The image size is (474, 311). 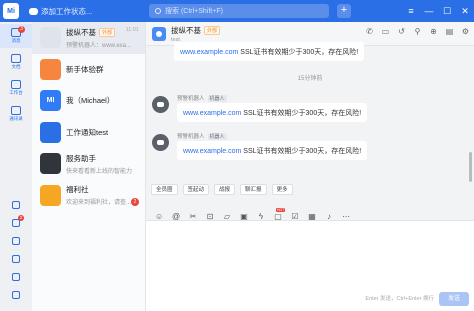 I want to click on menu-icon: ≡, so click(x=411, y=11).